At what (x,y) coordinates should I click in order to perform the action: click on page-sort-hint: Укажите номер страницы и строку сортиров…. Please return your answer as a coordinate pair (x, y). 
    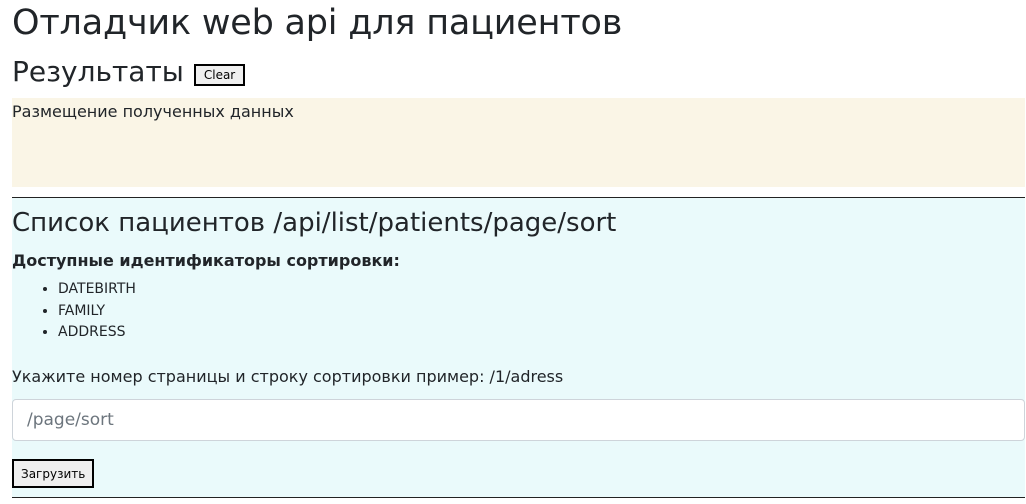
    Looking at the image, I should click on (288, 376).